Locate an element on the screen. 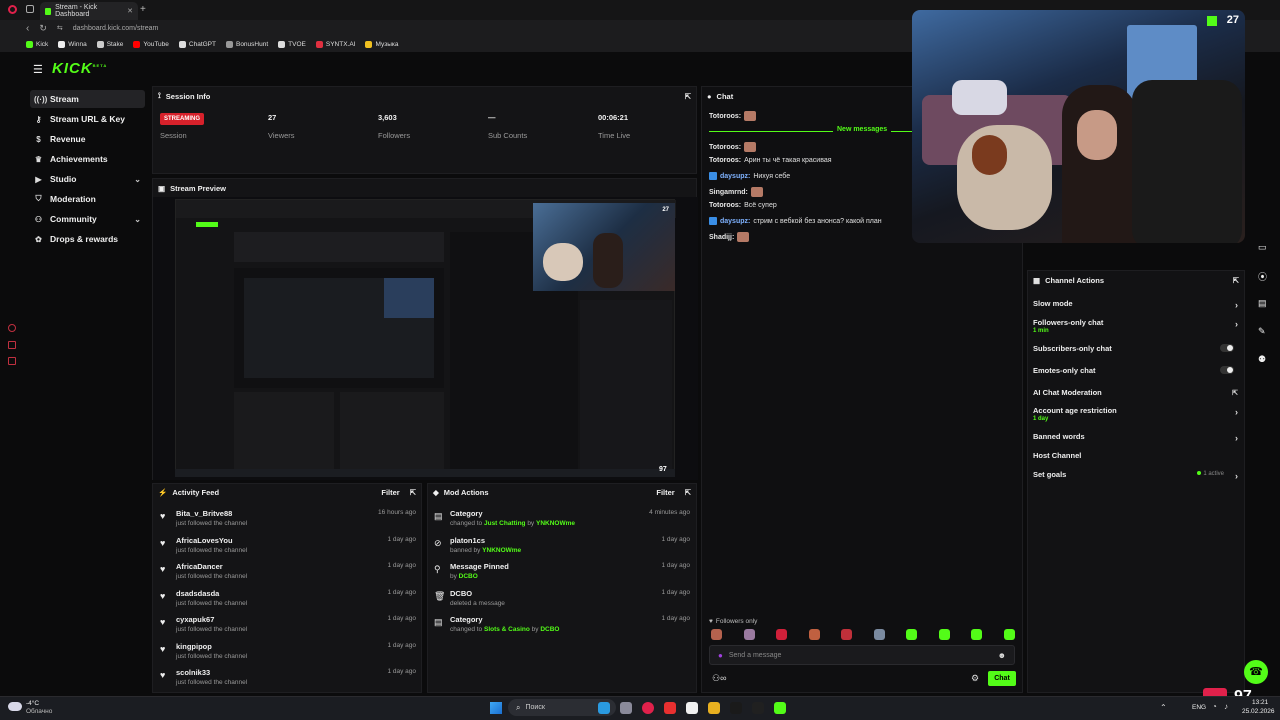  url-input: dashboard.kick.com/stream is located at coordinates (116, 28).